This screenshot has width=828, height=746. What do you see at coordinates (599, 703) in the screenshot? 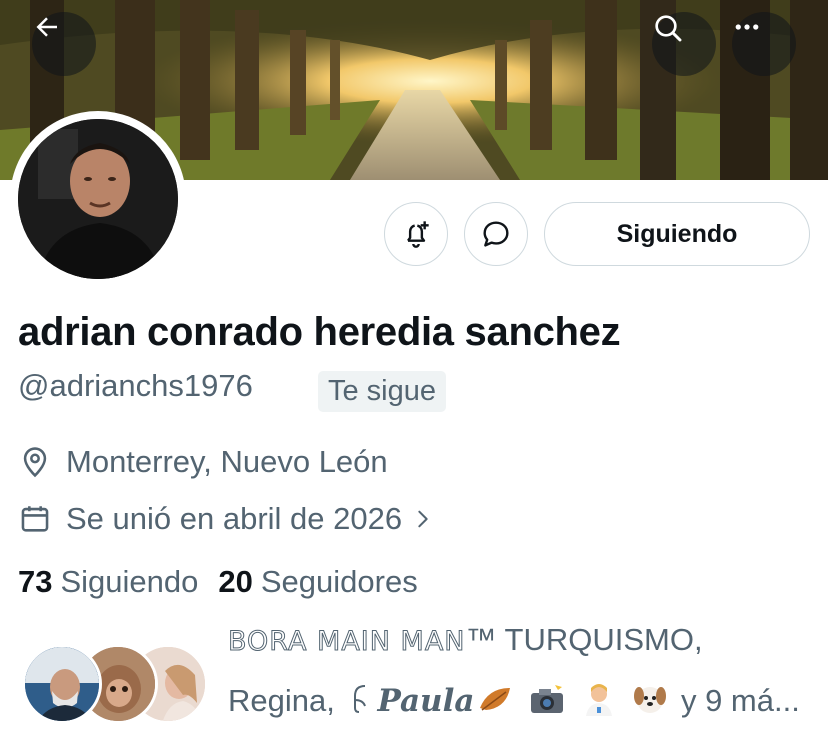
I see `health-worker-icon` at bounding box center [599, 703].